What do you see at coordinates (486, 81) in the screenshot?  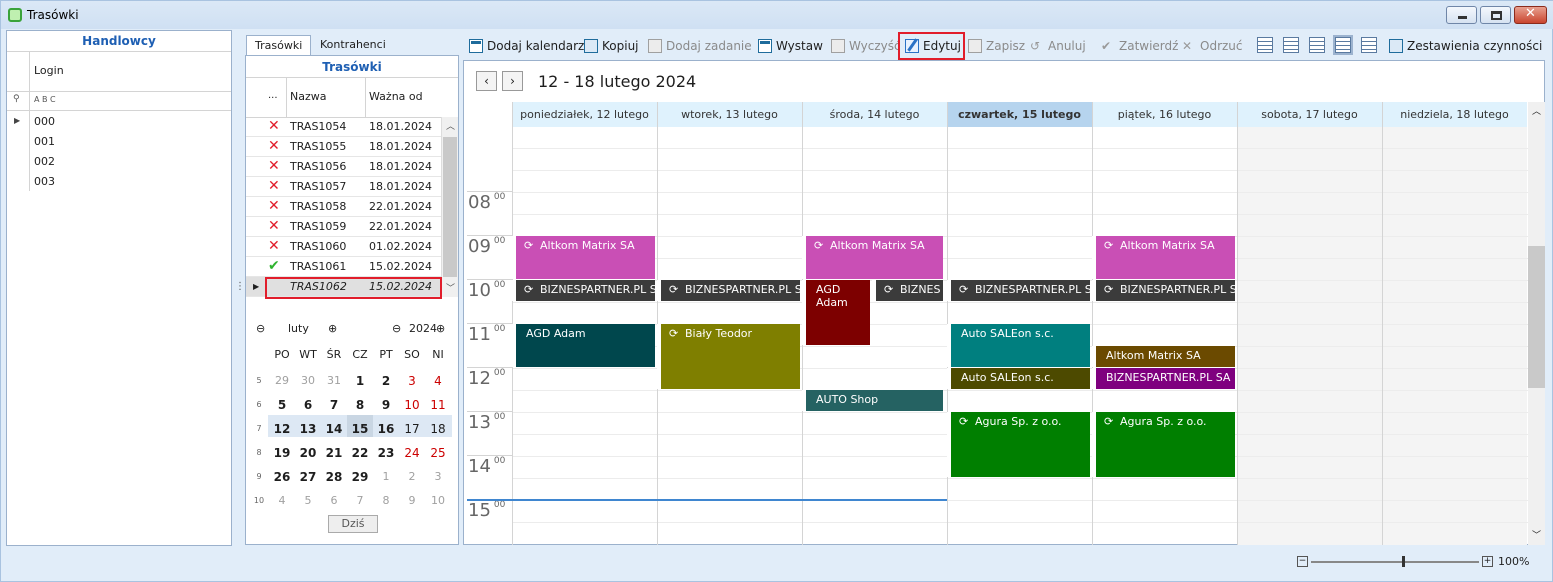 I see `prev-week-button: ‹` at bounding box center [486, 81].